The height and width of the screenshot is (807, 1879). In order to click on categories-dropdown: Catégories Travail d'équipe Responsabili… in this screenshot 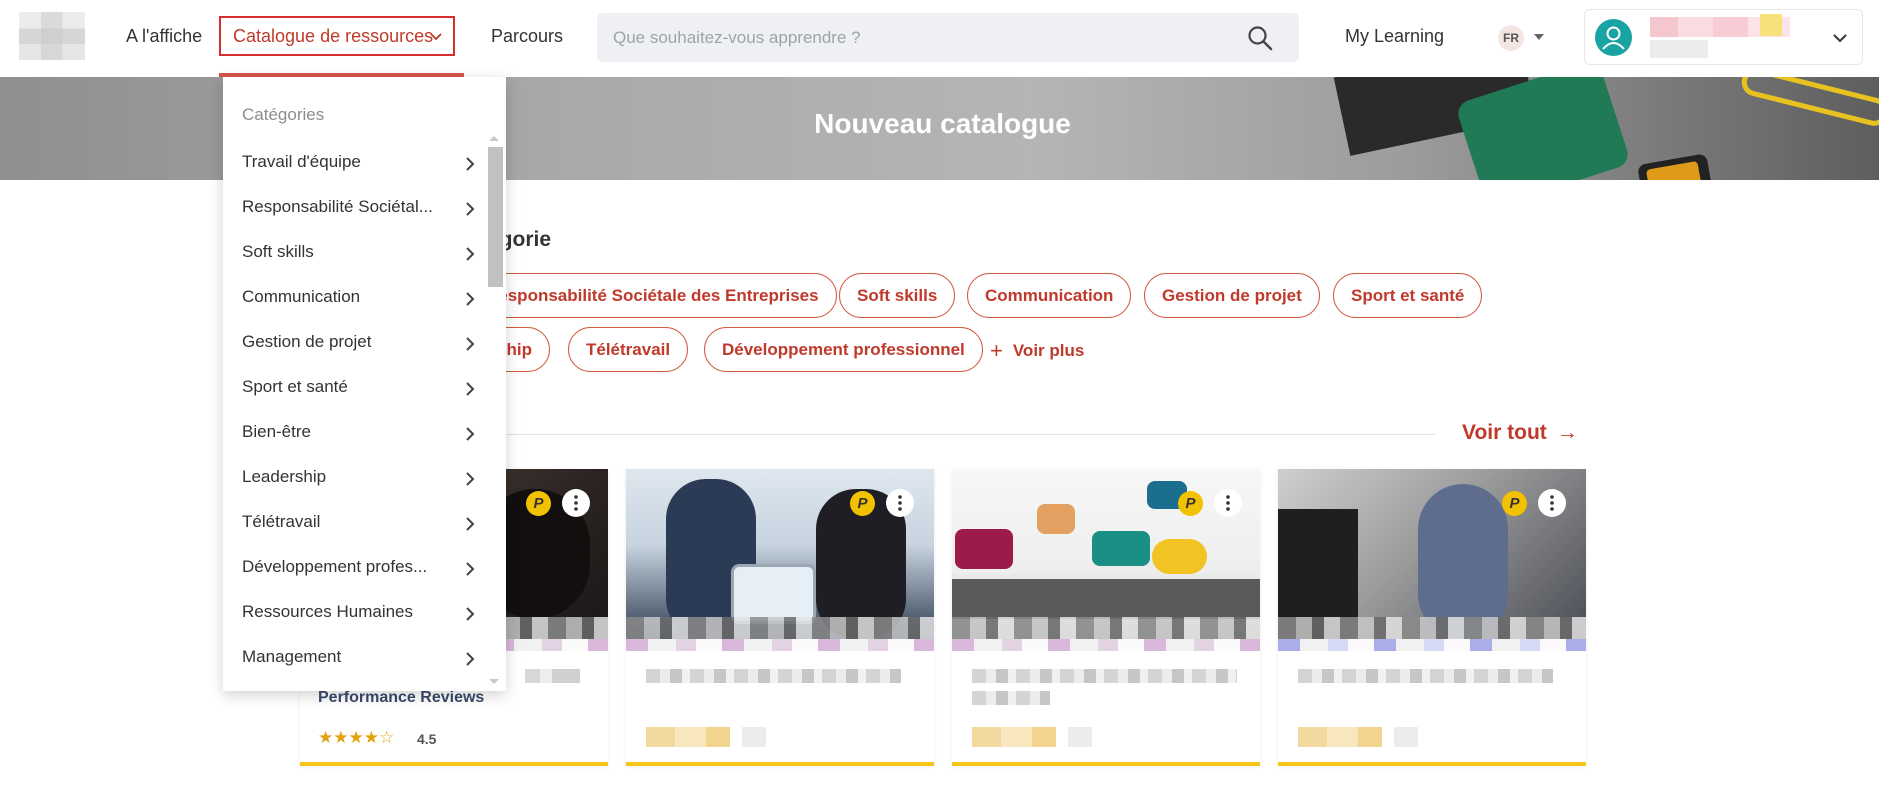, I will do `click(364, 384)`.